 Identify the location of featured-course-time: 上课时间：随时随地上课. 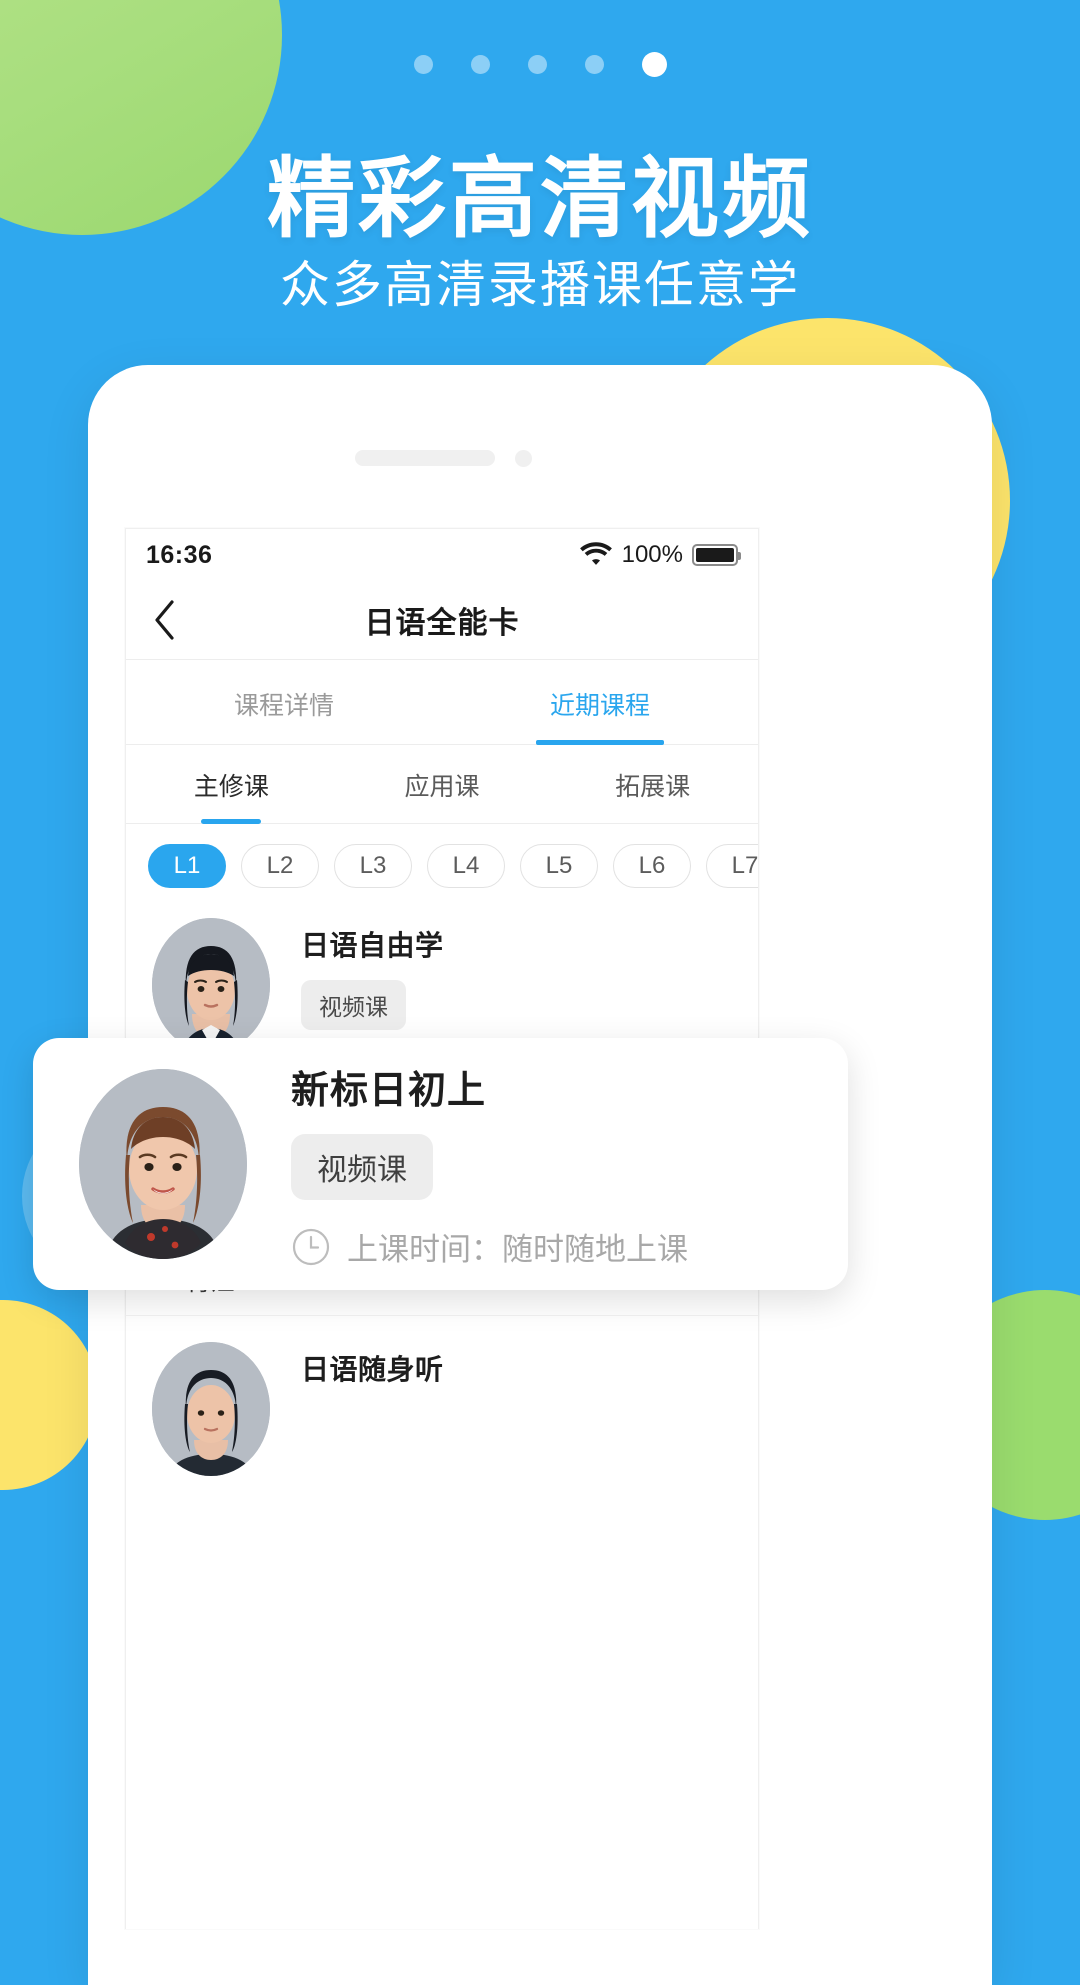
(489, 1246).